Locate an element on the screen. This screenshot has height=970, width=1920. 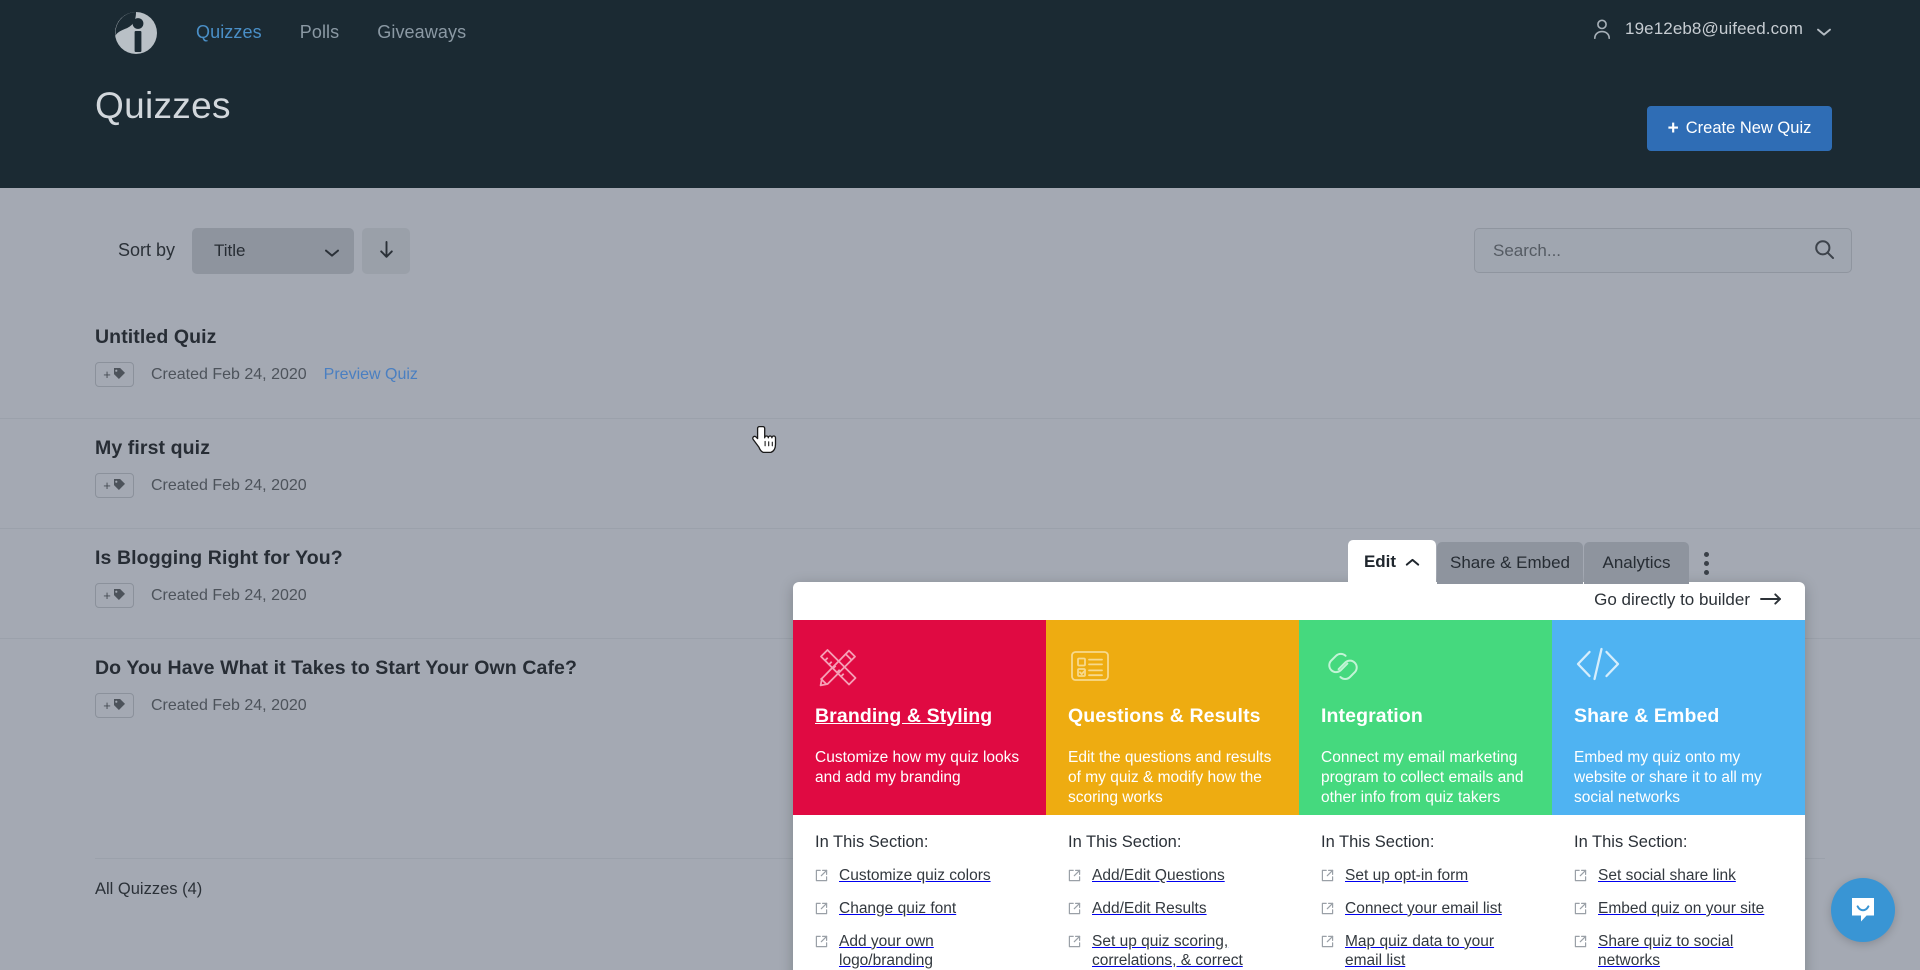
list-item-label: Add/Edit Results is located at coordinates (1149, 908).